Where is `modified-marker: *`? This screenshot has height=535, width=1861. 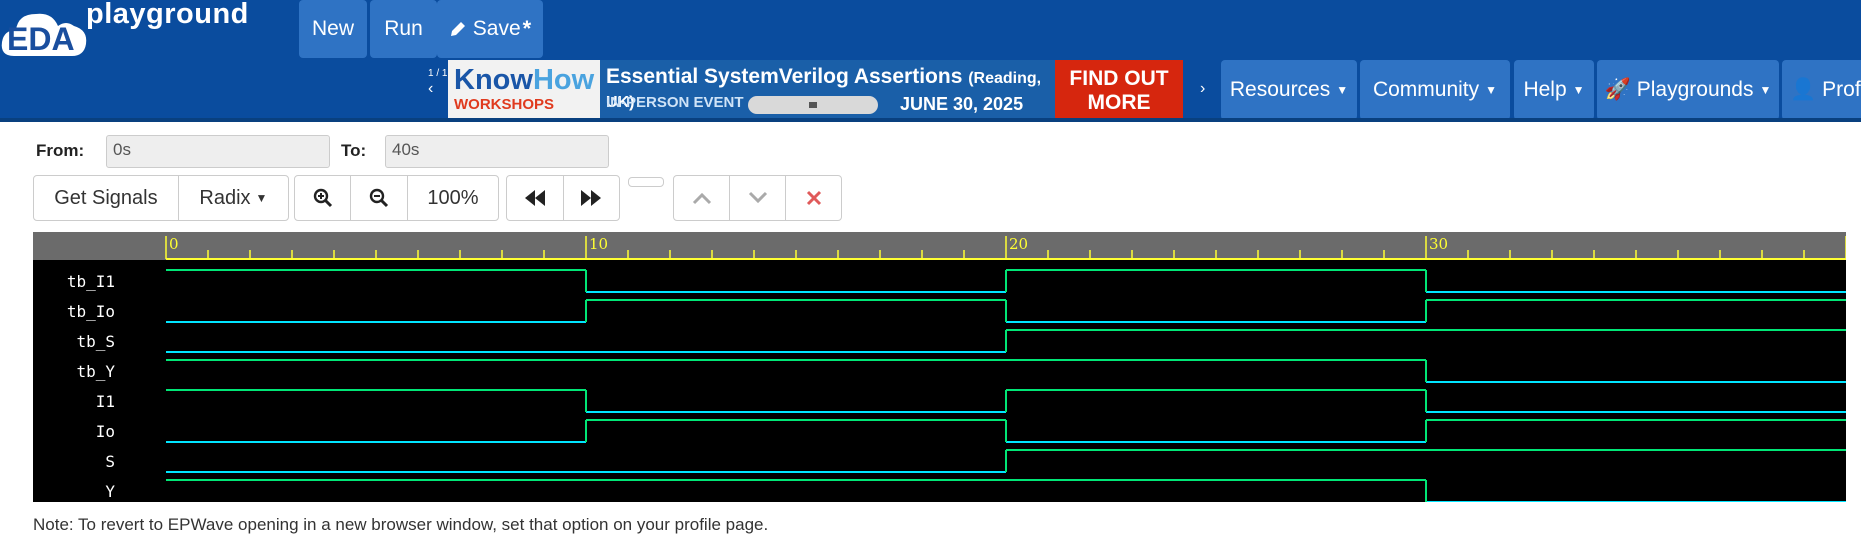
modified-marker: * is located at coordinates (527, 28).